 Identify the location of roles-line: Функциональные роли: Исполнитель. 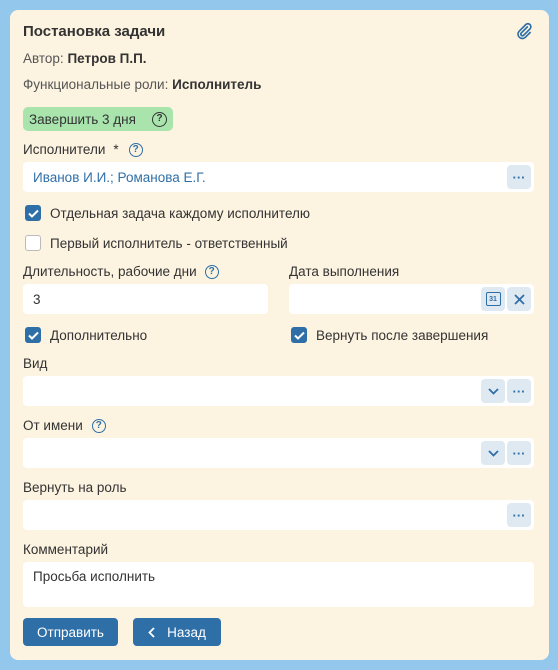
(142, 84).